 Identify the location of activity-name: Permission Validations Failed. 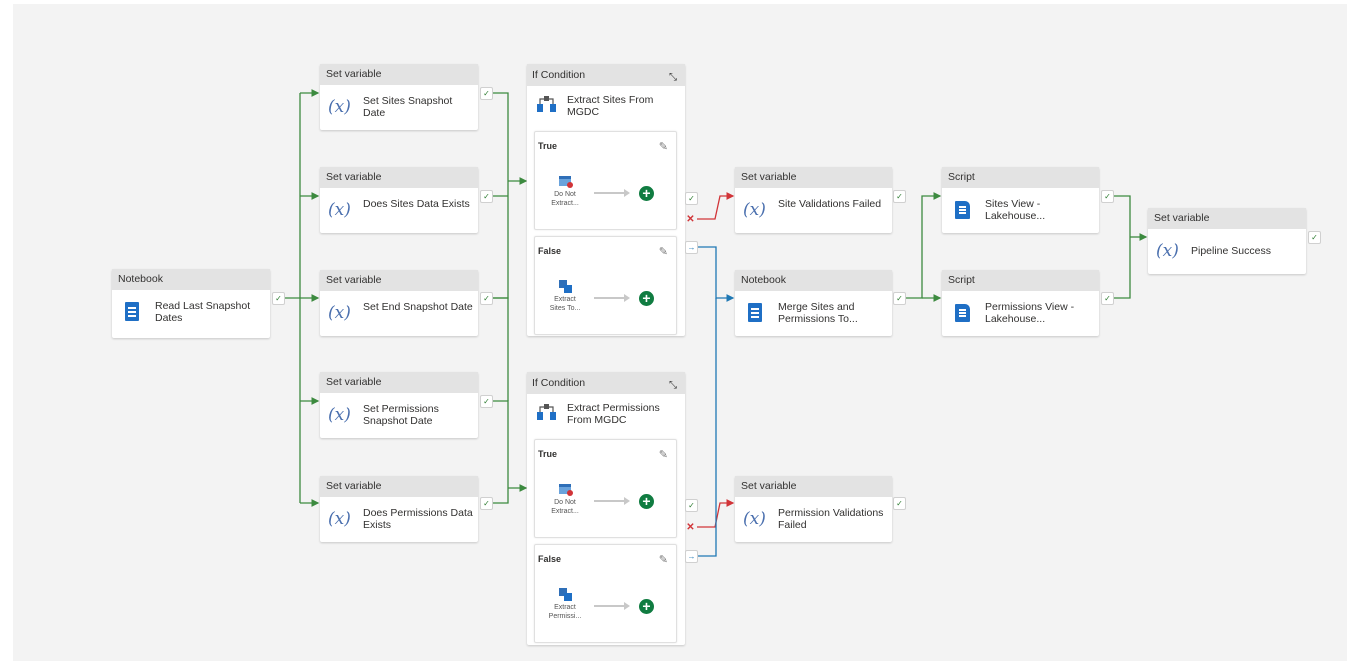
(831, 519).